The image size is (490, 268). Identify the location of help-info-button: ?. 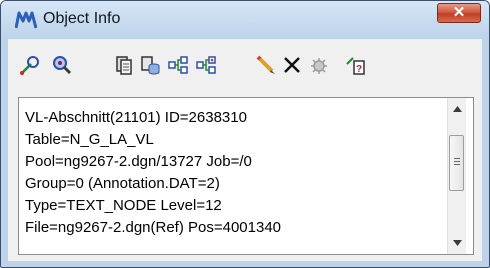
(356, 65).